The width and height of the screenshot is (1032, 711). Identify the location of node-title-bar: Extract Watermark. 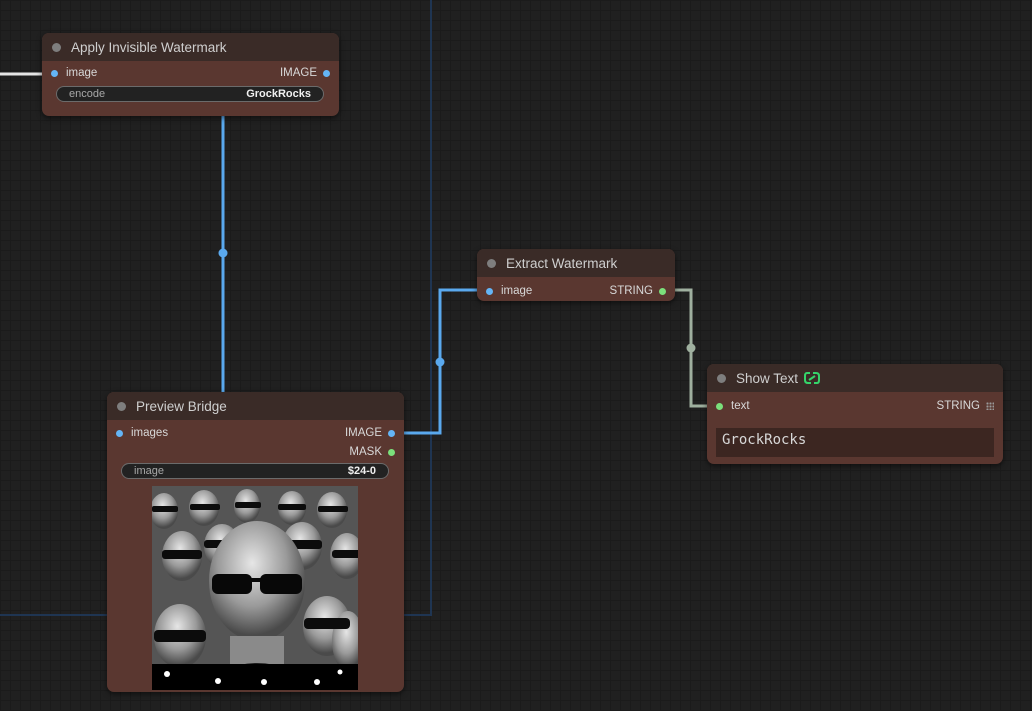
(576, 263).